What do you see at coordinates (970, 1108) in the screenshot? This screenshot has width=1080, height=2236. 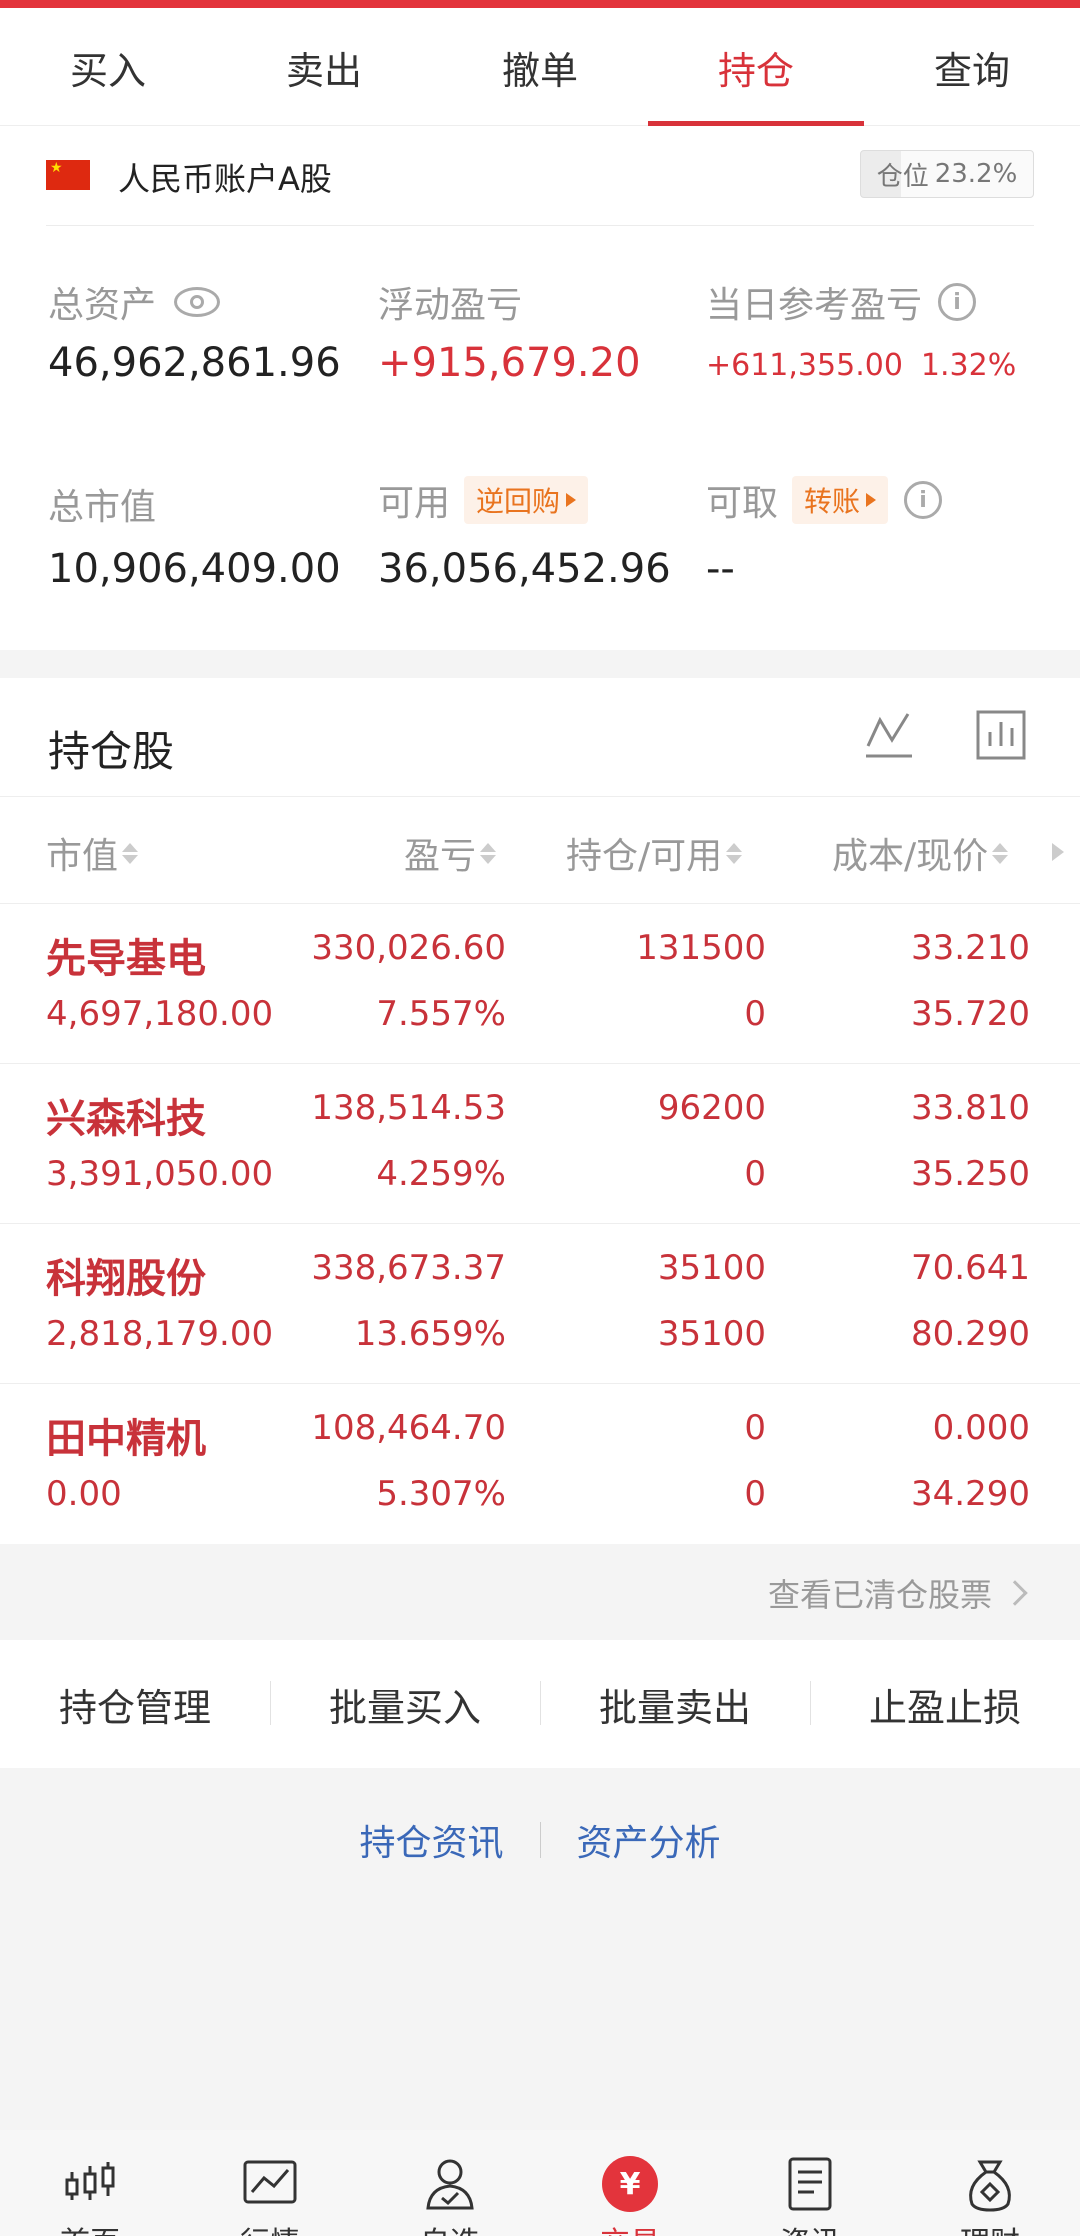 I see `stock-cost: 33.810` at bounding box center [970, 1108].